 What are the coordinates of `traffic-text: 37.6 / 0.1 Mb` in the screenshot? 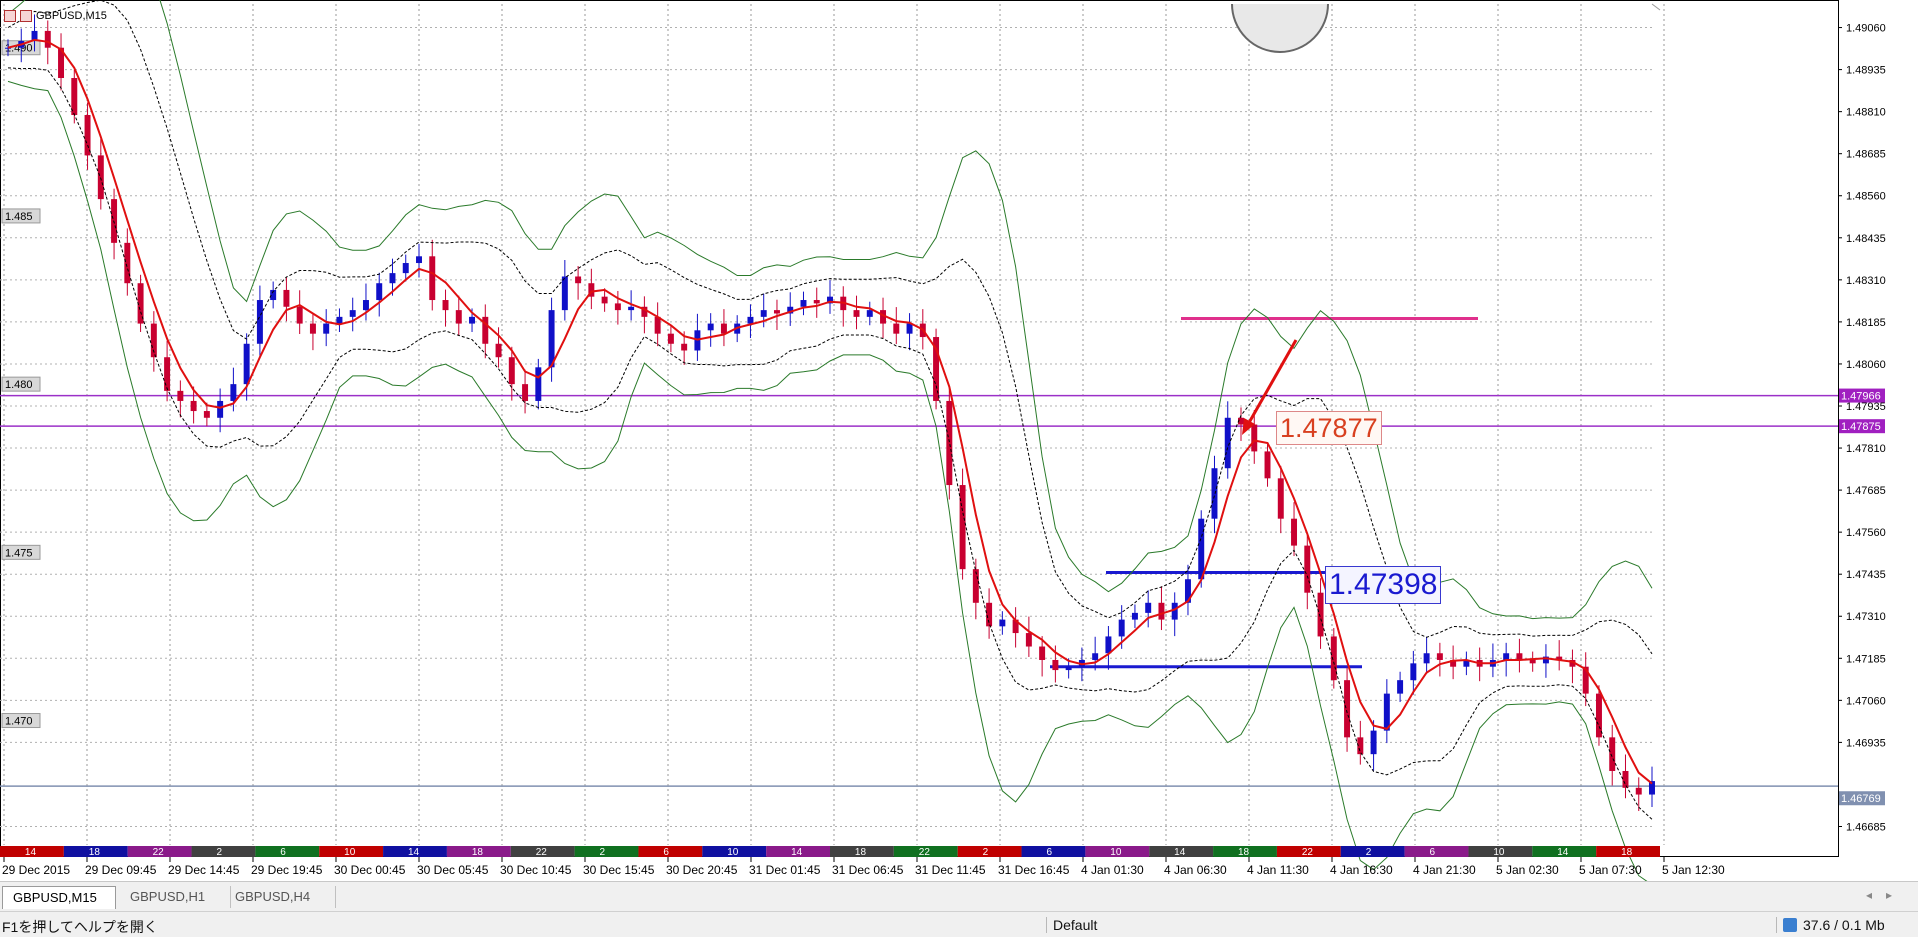 It's located at (1844, 925).